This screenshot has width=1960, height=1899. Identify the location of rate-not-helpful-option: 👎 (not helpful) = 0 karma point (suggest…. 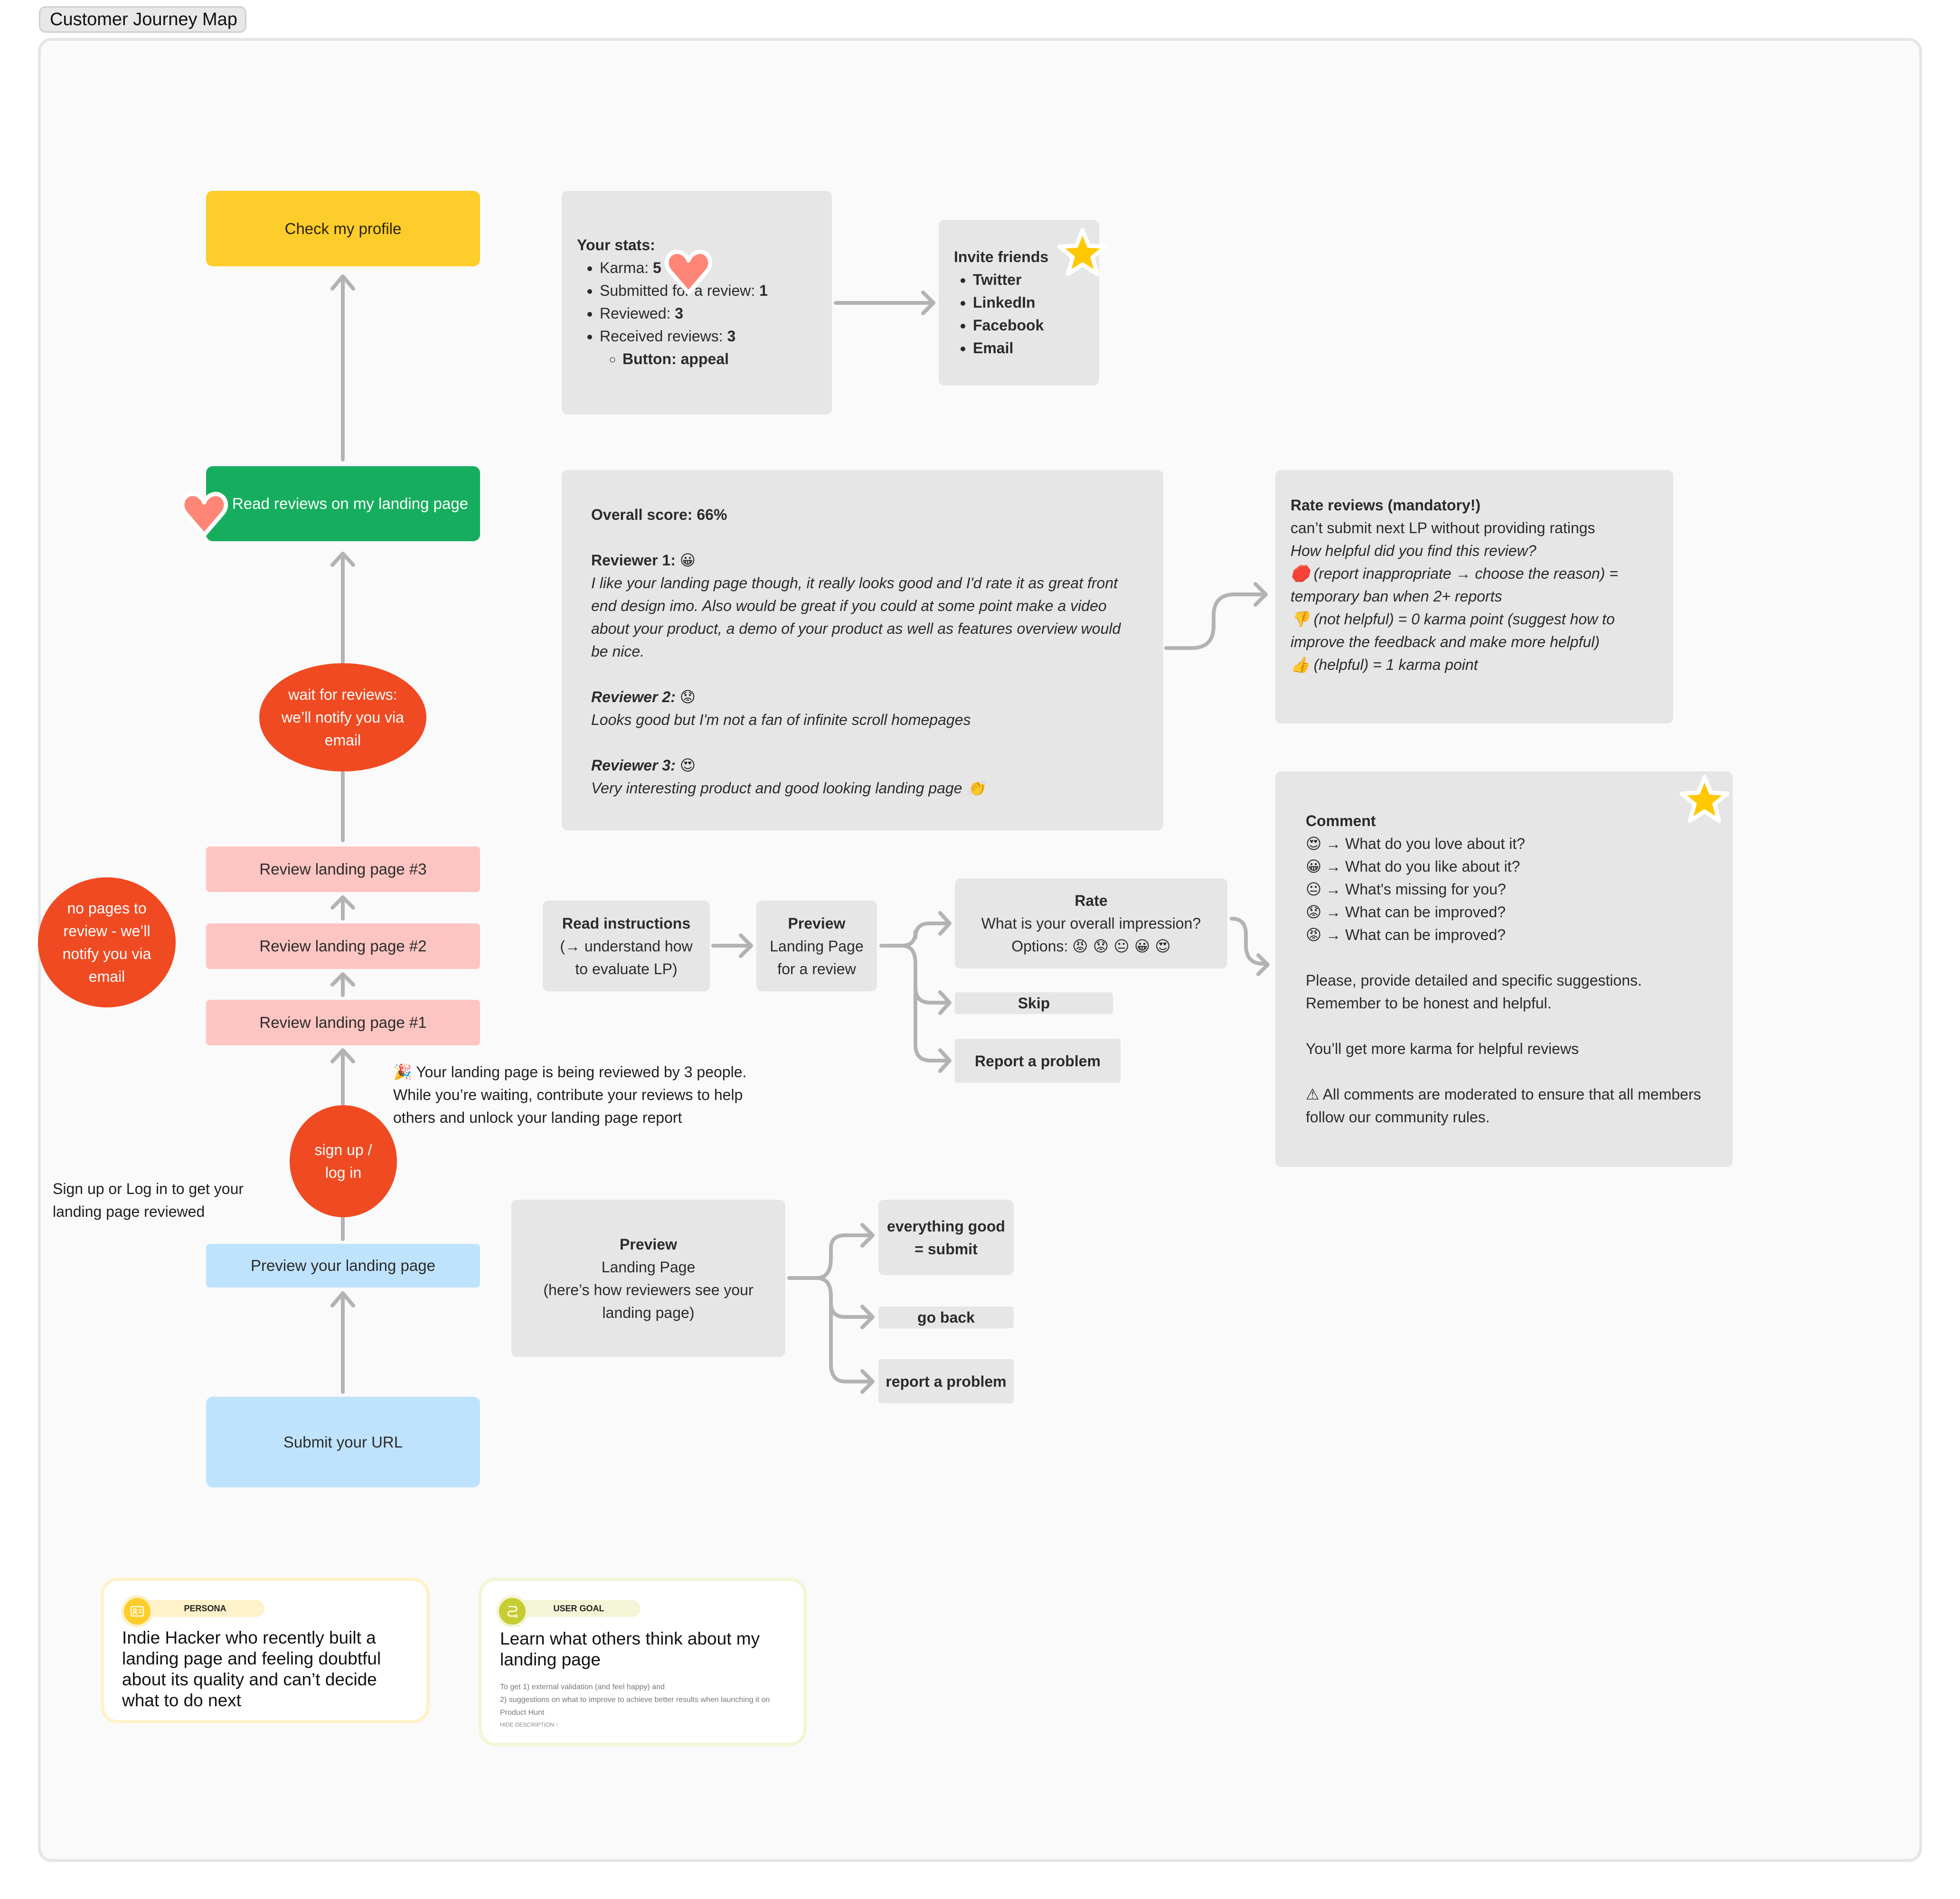
(1453, 630).